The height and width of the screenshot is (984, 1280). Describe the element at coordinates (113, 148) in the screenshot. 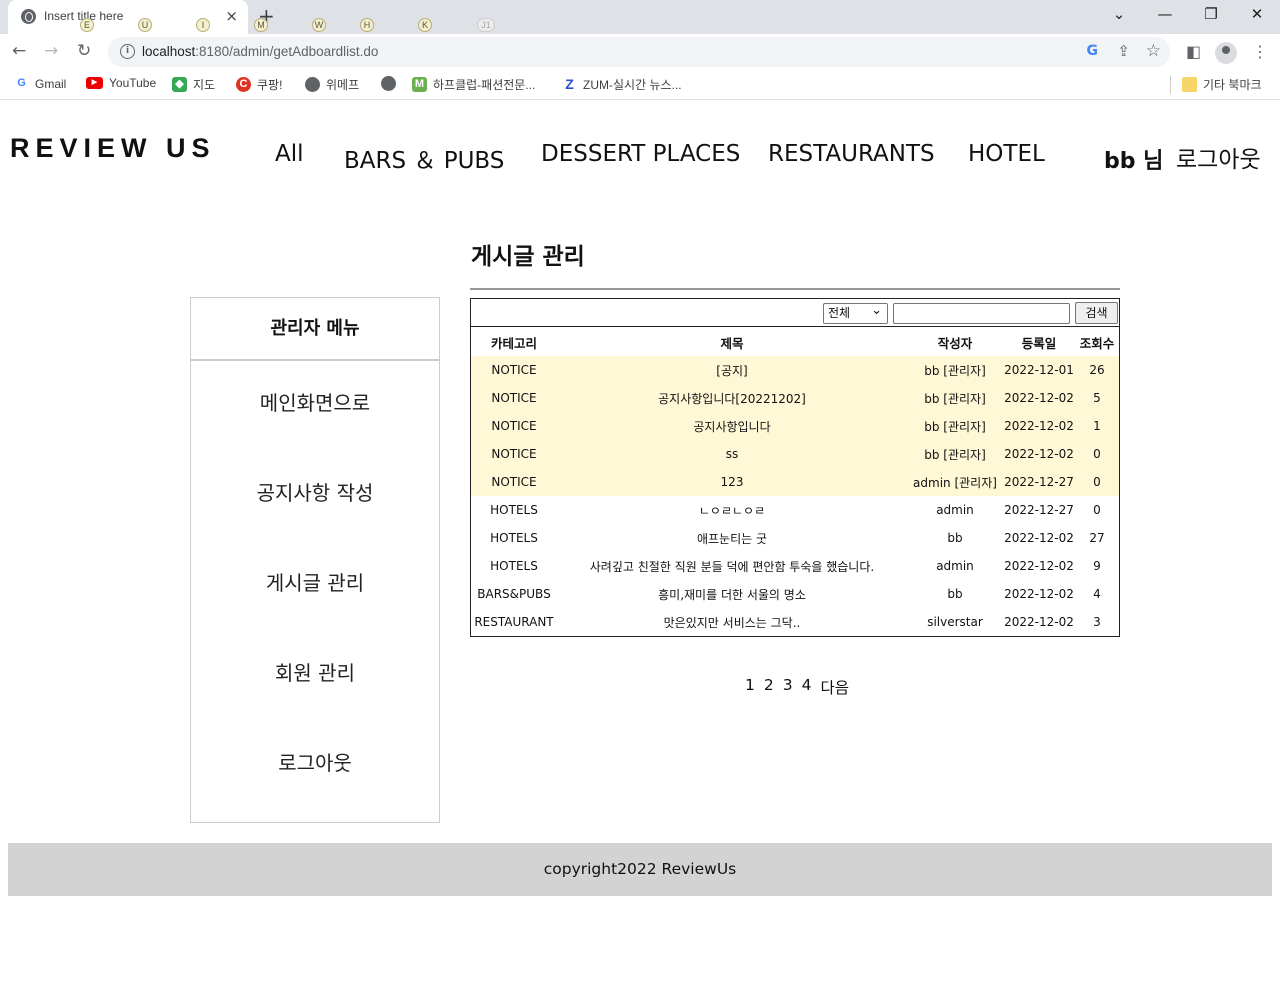

I see `site-logo: REVIEW US` at that location.